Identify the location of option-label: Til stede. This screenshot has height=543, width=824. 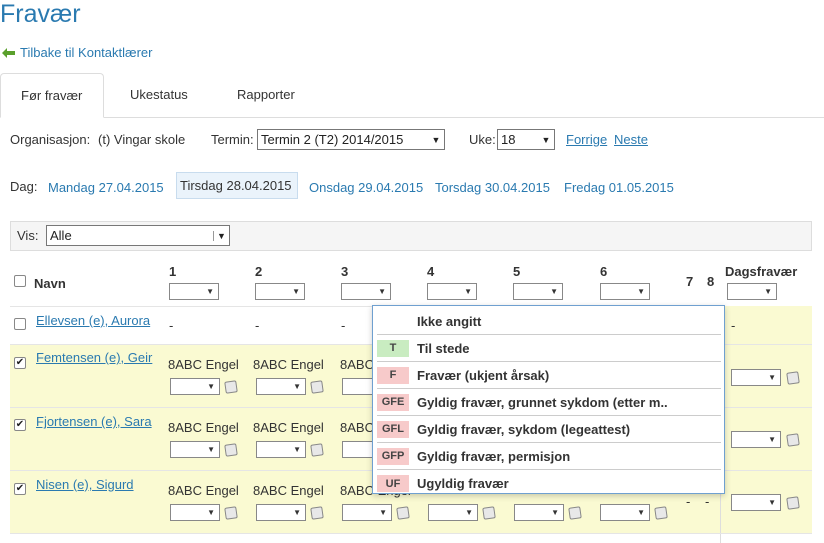
(443, 348).